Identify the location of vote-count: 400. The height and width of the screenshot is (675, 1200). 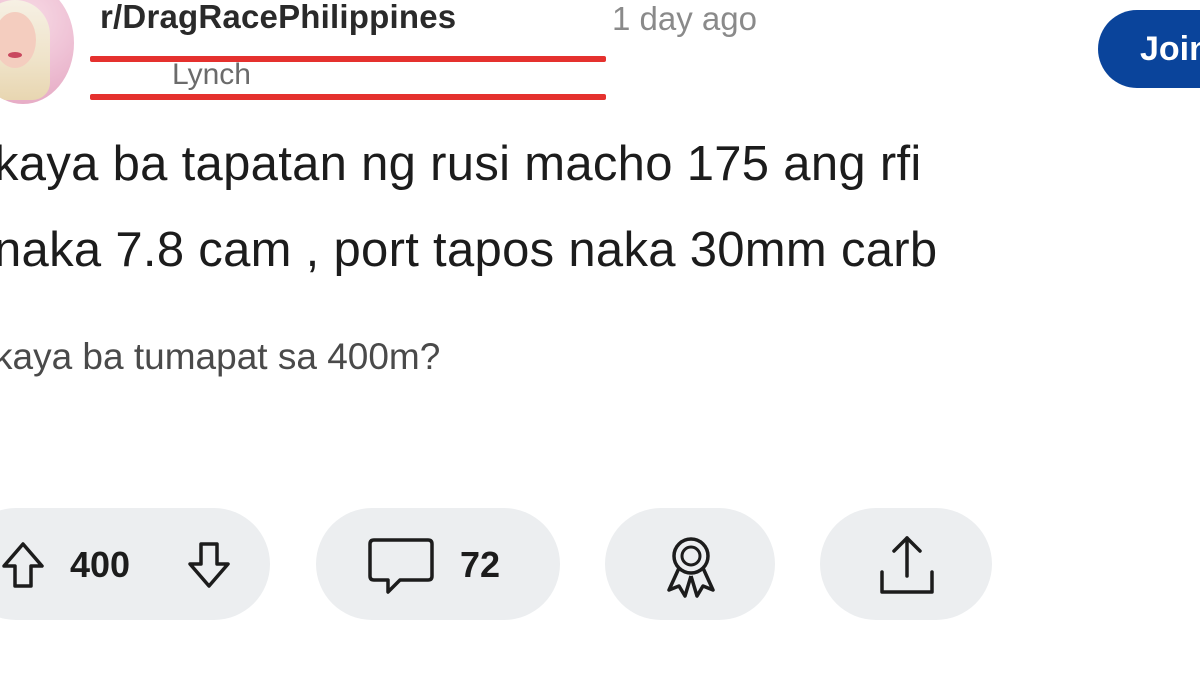
(100, 564).